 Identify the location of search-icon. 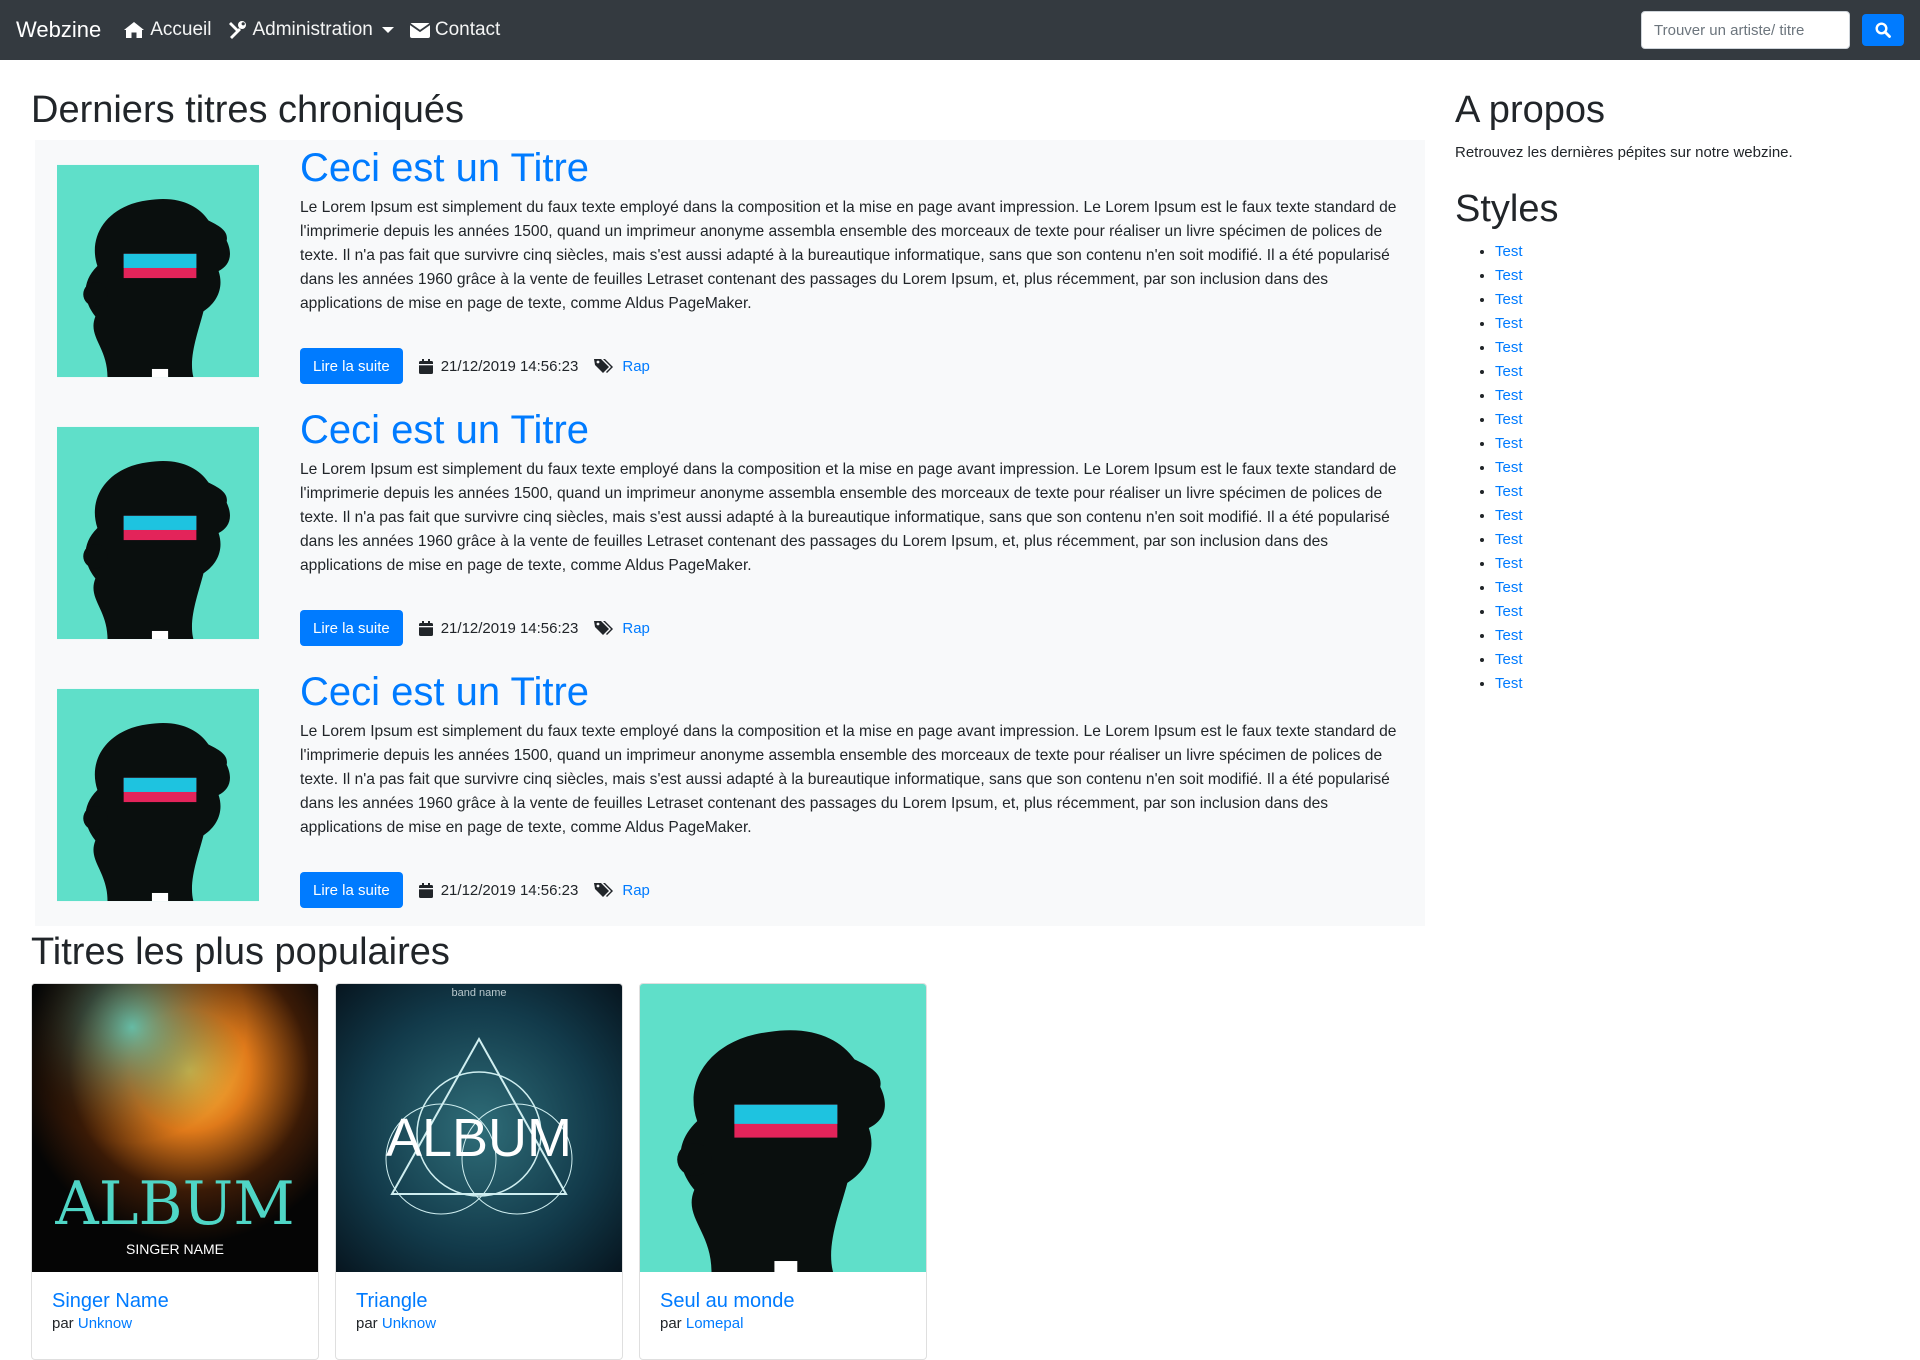
(1883, 30).